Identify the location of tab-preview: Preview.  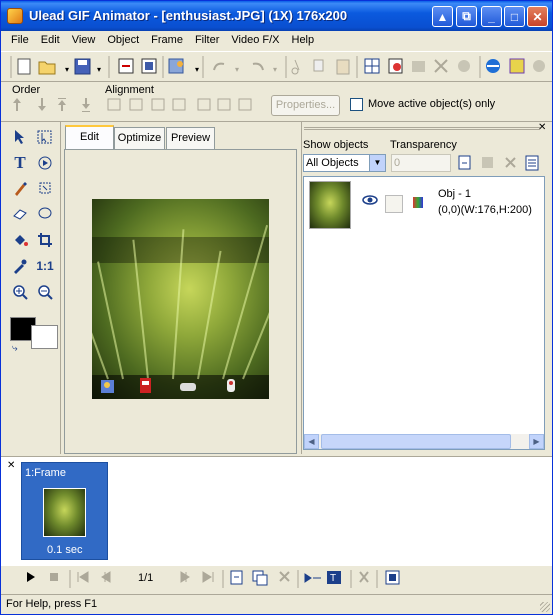
(190, 138).